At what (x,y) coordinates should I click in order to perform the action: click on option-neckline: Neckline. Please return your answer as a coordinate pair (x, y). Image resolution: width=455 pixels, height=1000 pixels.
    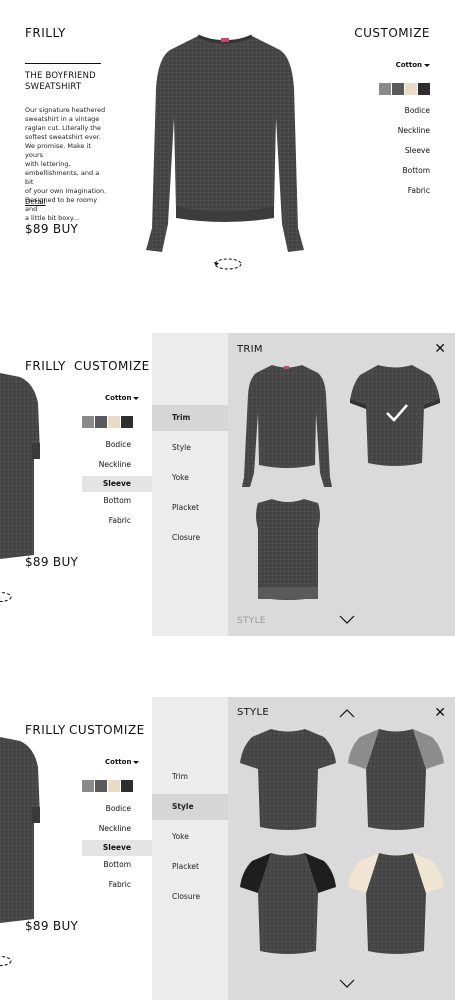
    Looking at the image, I should click on (400, 136).